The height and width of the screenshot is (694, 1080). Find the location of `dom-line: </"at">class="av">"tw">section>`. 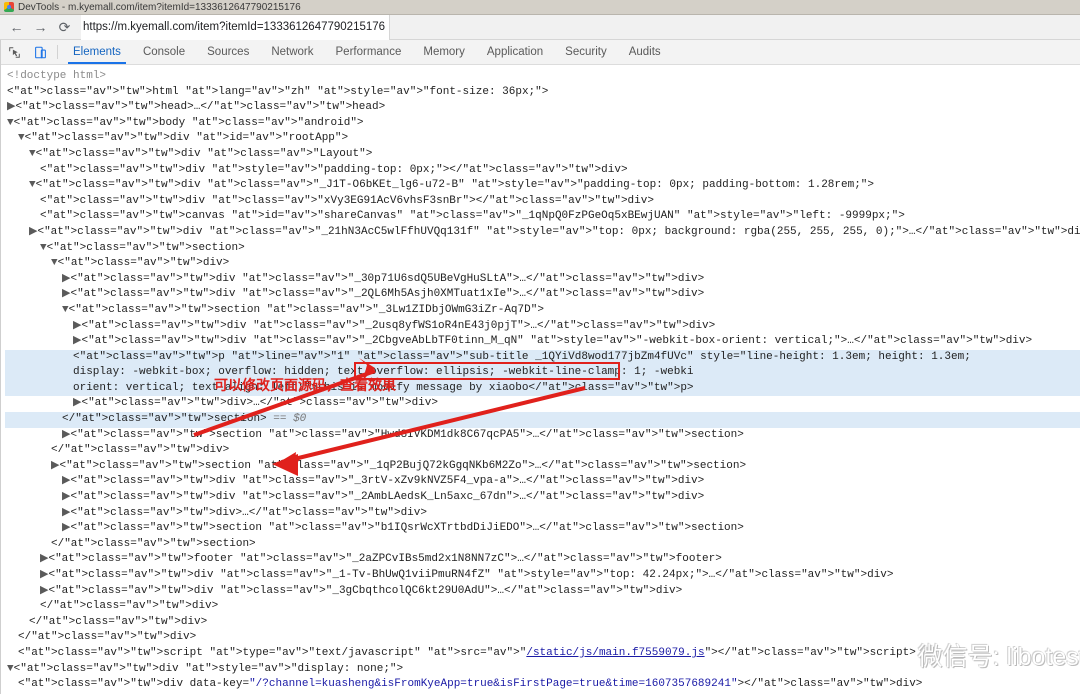

dom-line: </"at">class="av">"tw">section> is located at coordinates (542, 545).